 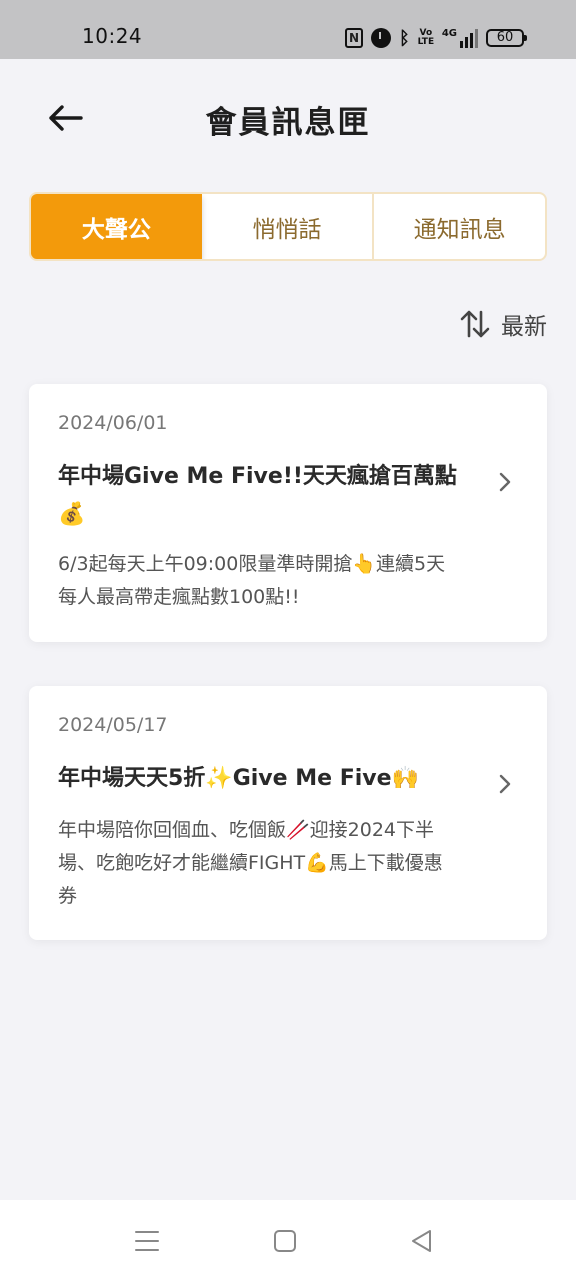 I want to click on home-button, so click(x=285, y=1241).